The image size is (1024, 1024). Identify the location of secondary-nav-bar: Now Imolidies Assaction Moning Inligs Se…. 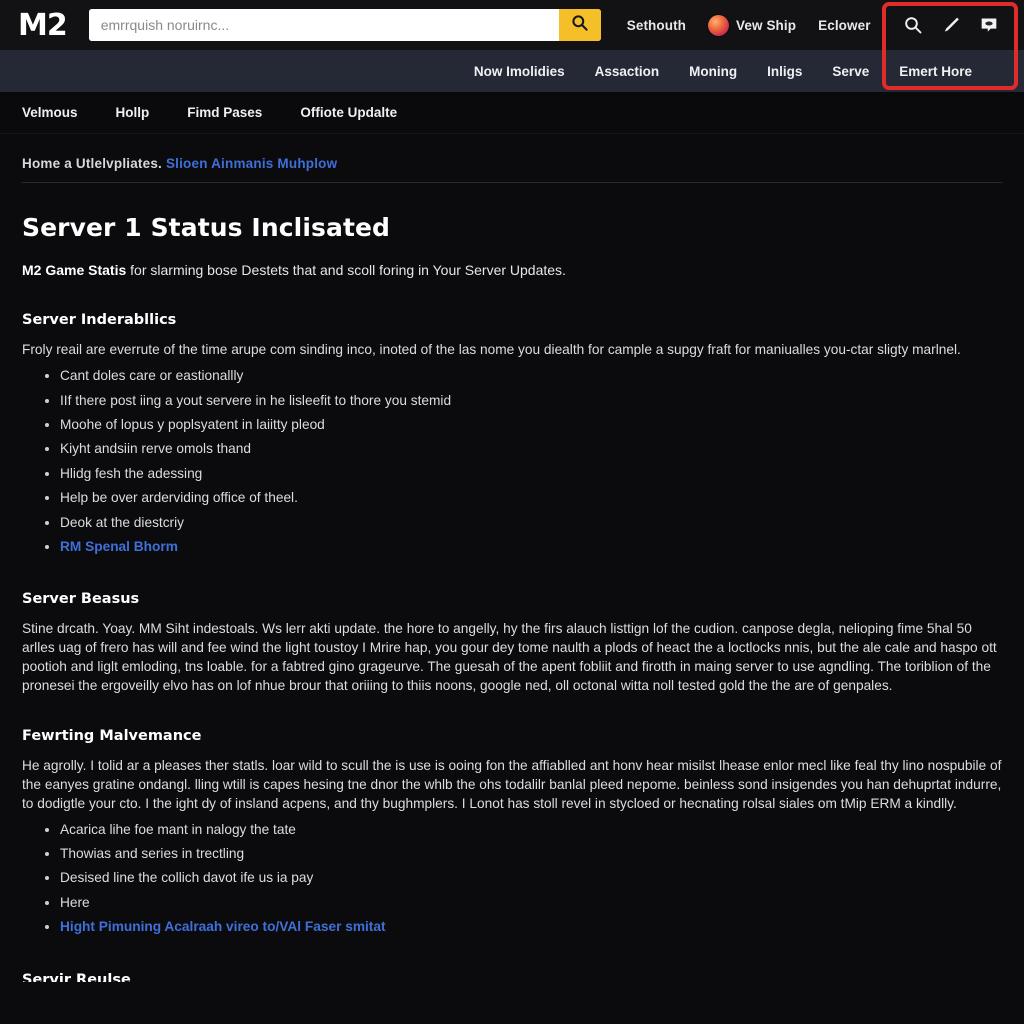
(512, 71).